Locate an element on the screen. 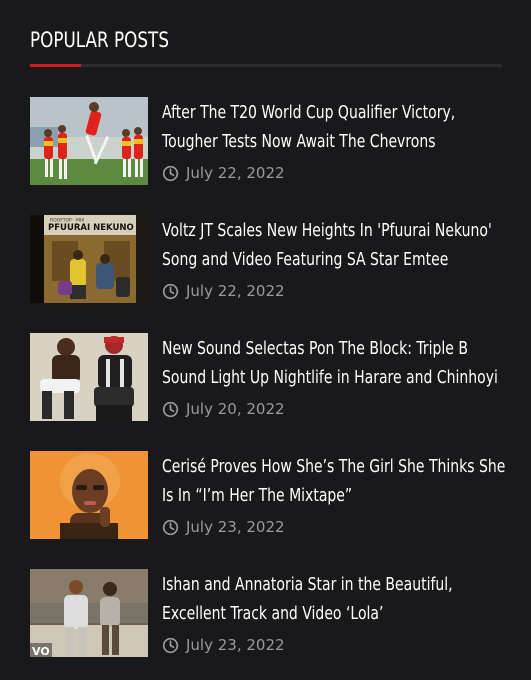  widget-title: POPULAR POSTS is located at coordinates (99, 40).